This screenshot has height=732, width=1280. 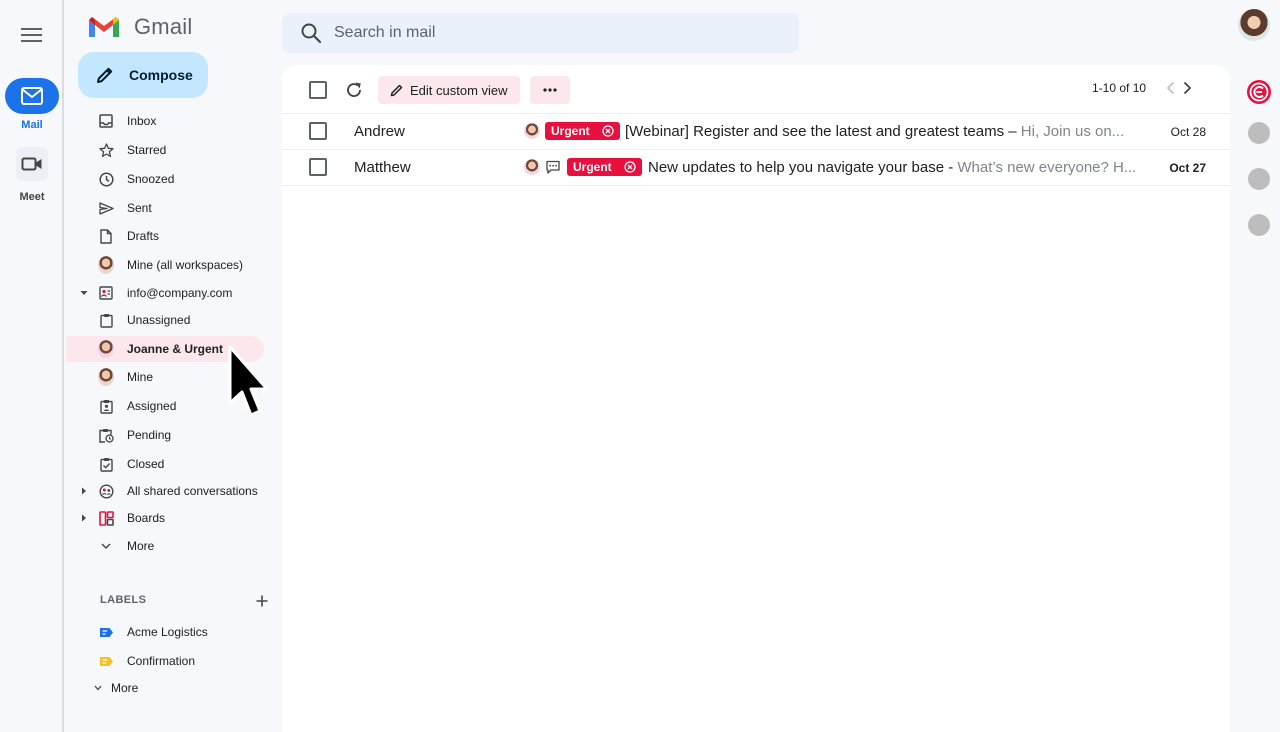 I want to click on sidebar-item-label: Inbox, so click(x=142, y=121).